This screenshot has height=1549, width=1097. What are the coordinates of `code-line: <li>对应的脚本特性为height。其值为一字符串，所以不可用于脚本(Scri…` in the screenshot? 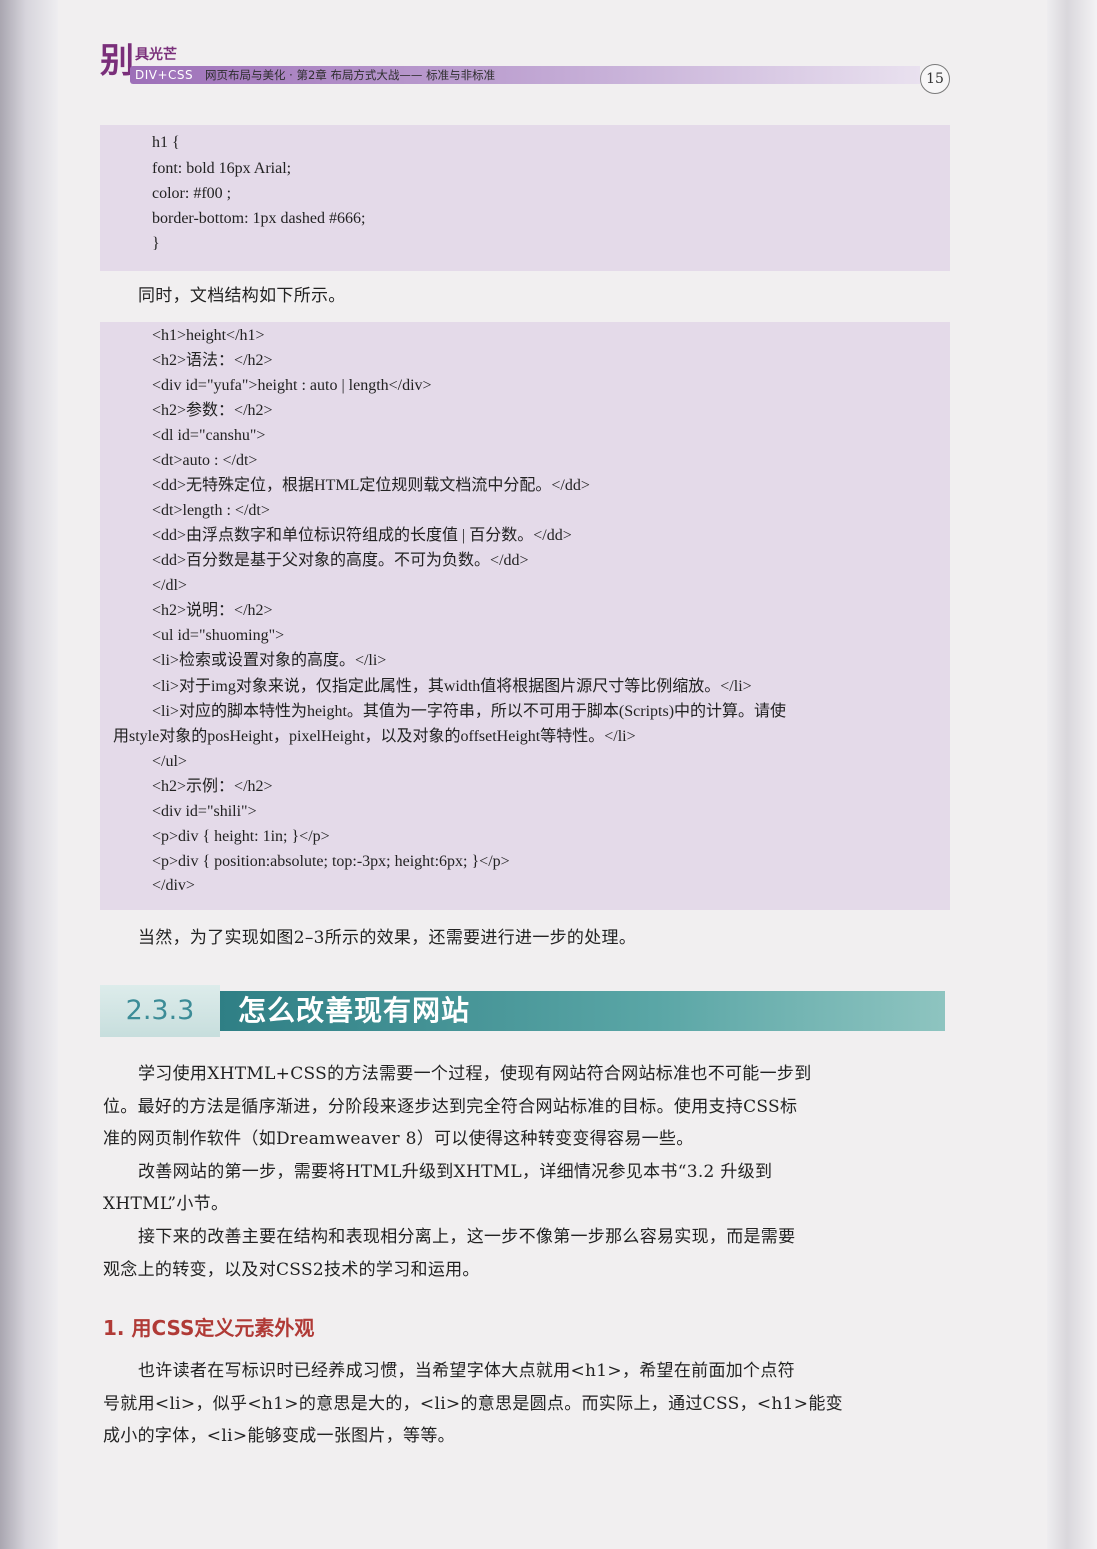 It's located at (469, 711).